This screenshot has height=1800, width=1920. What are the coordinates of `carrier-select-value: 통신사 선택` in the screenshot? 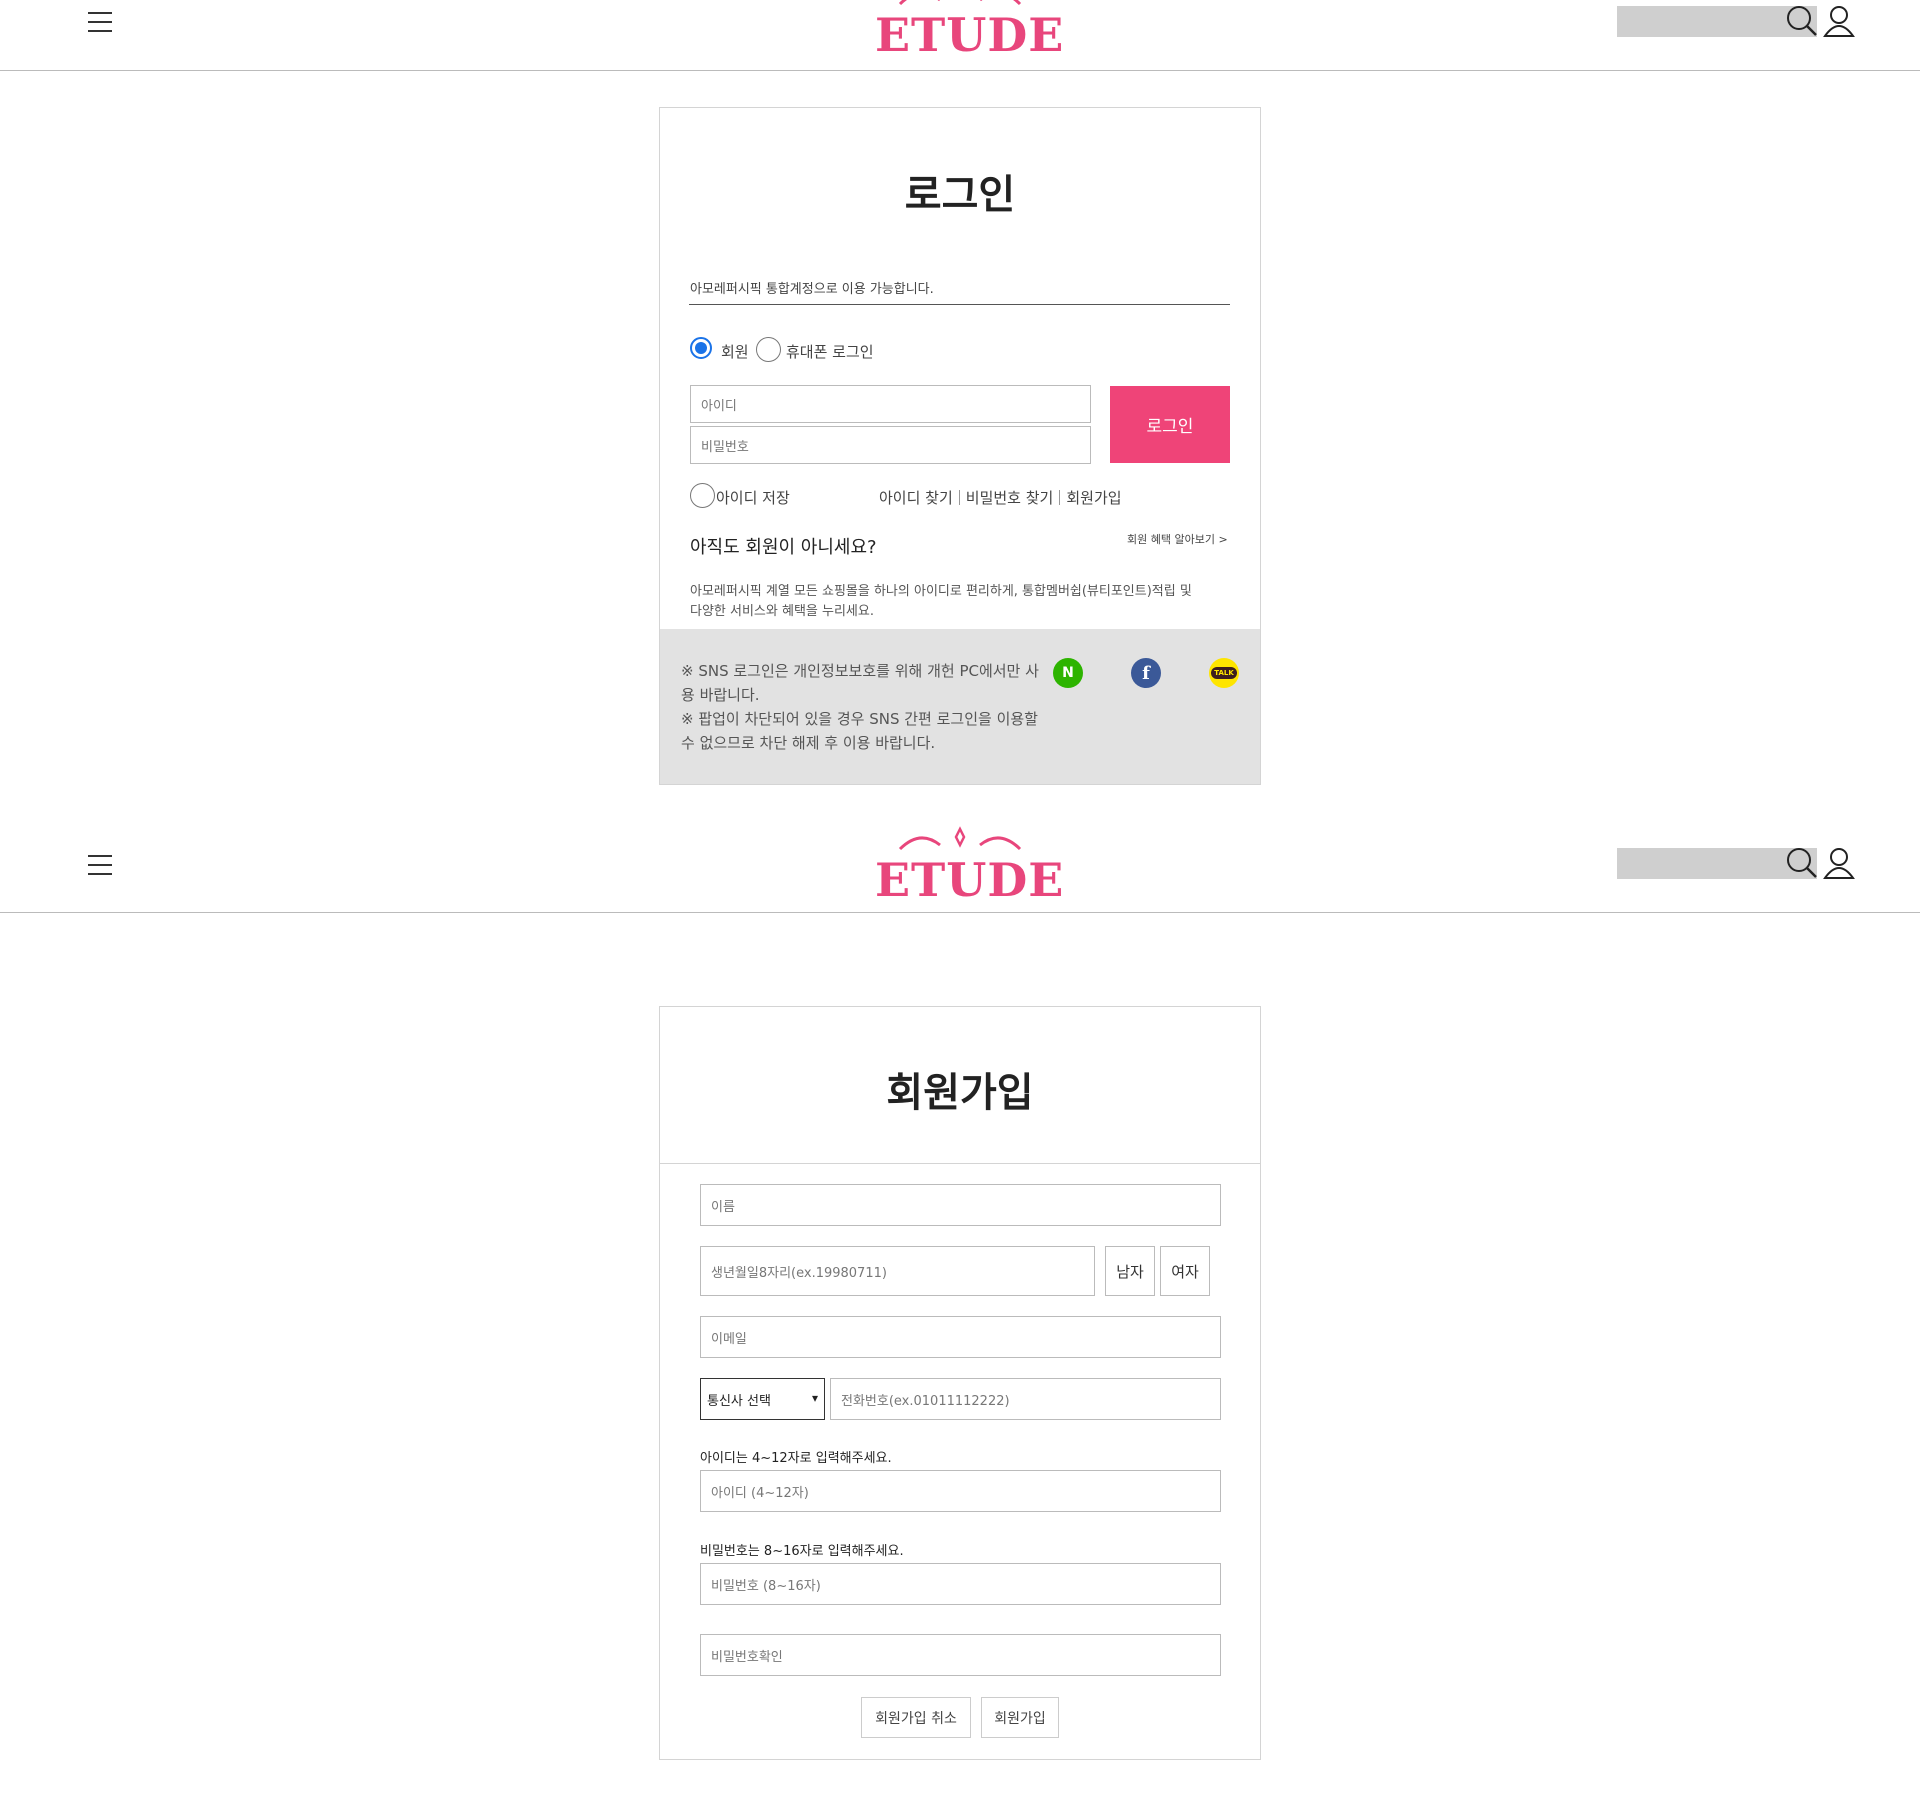 It's located at (739, 1401).